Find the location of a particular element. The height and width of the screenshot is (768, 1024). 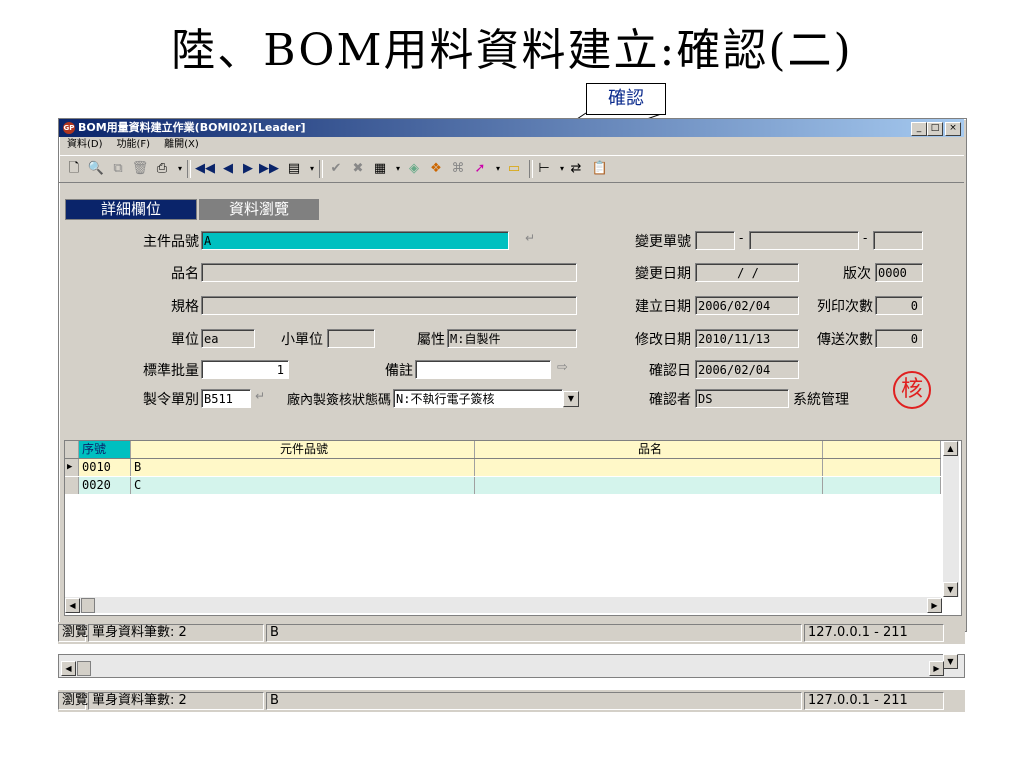

window-titlebar: GP BOM用量資料建立作業(BOMI02)[Leader] is located at coordinates (511, 128).